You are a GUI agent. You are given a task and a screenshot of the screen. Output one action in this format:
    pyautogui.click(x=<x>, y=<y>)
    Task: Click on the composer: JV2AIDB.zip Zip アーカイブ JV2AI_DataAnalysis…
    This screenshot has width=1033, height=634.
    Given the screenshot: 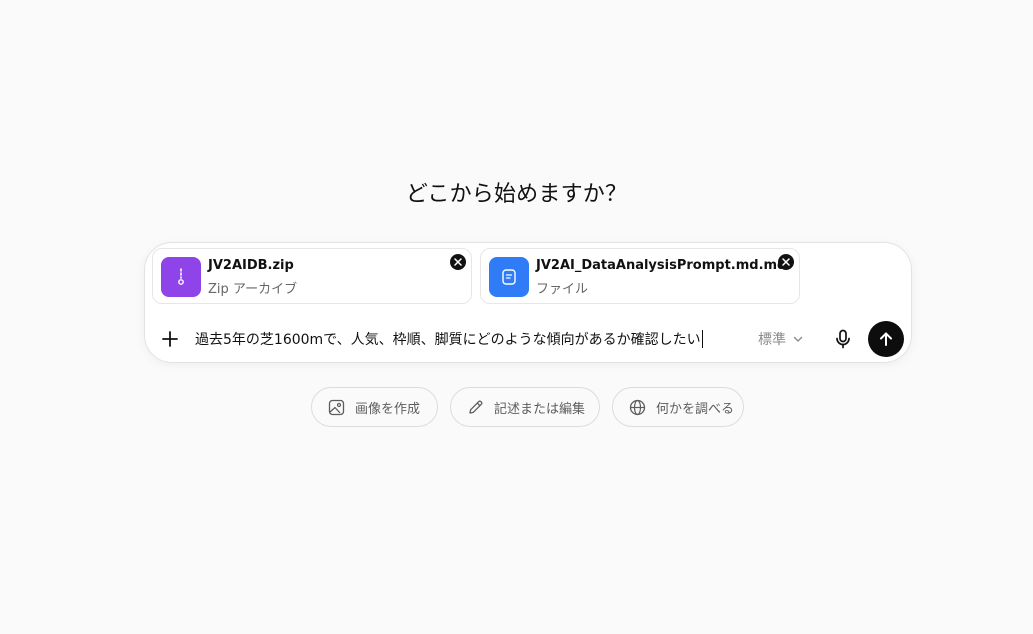 What is the action you would take?
    pyautogui.click(x=528, y=302)
    